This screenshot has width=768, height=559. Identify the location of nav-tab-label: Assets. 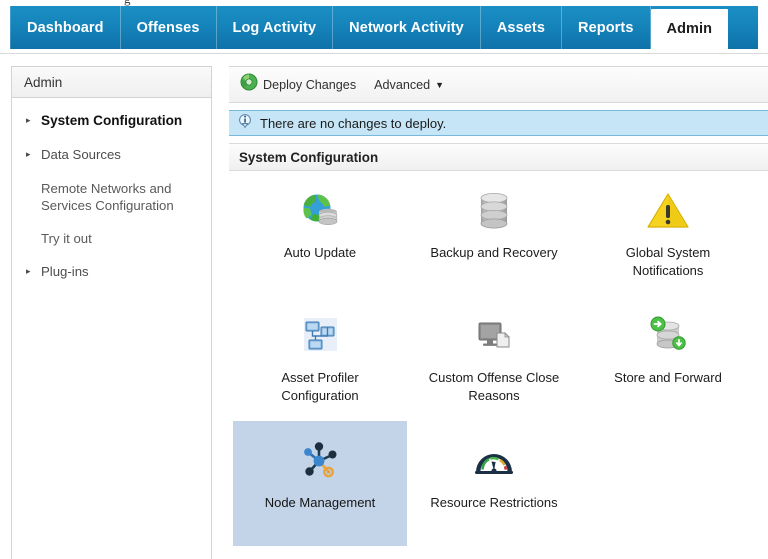
(520, 27).